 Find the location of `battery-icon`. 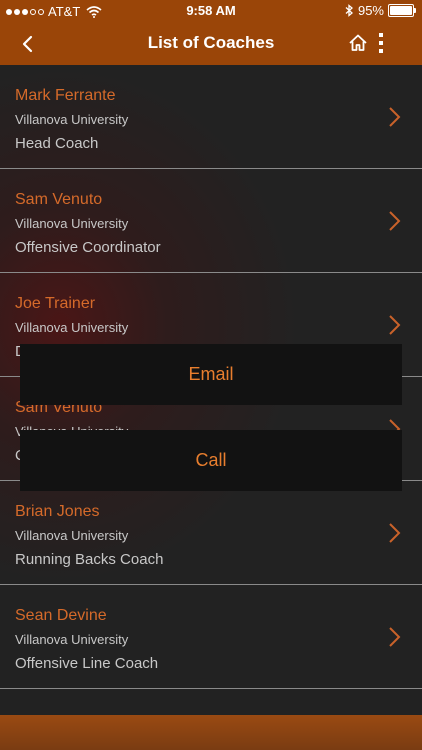

battery-icon is located at coordinates (402, 10).